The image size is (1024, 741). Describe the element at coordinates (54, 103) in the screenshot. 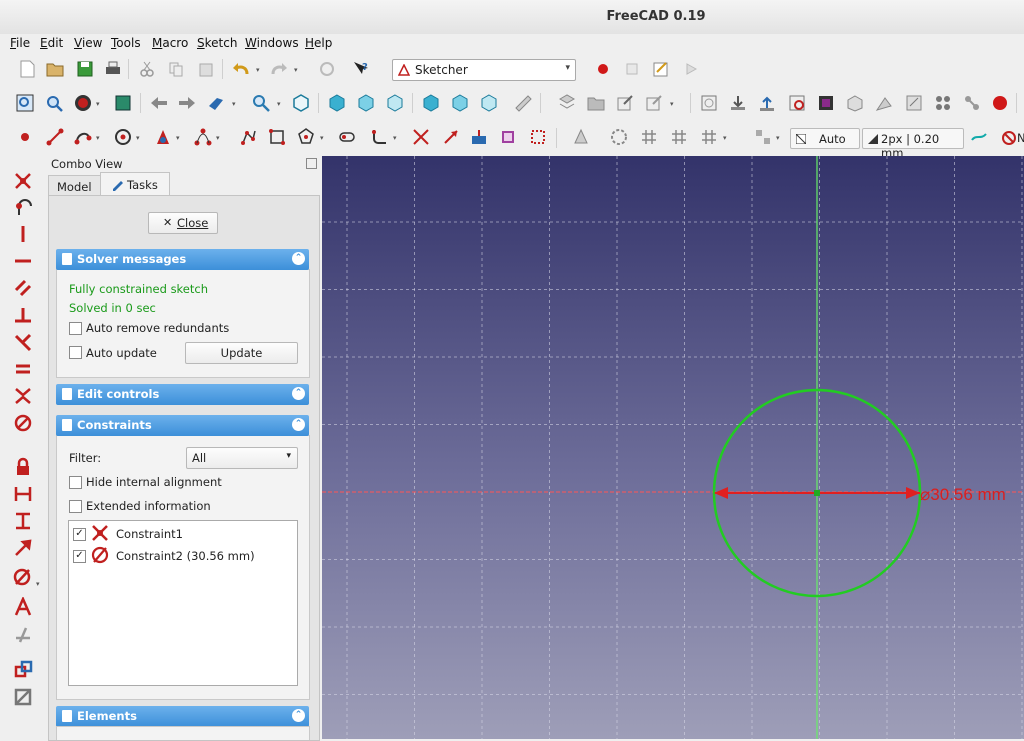

I see `fit-selection-icon` at that location.